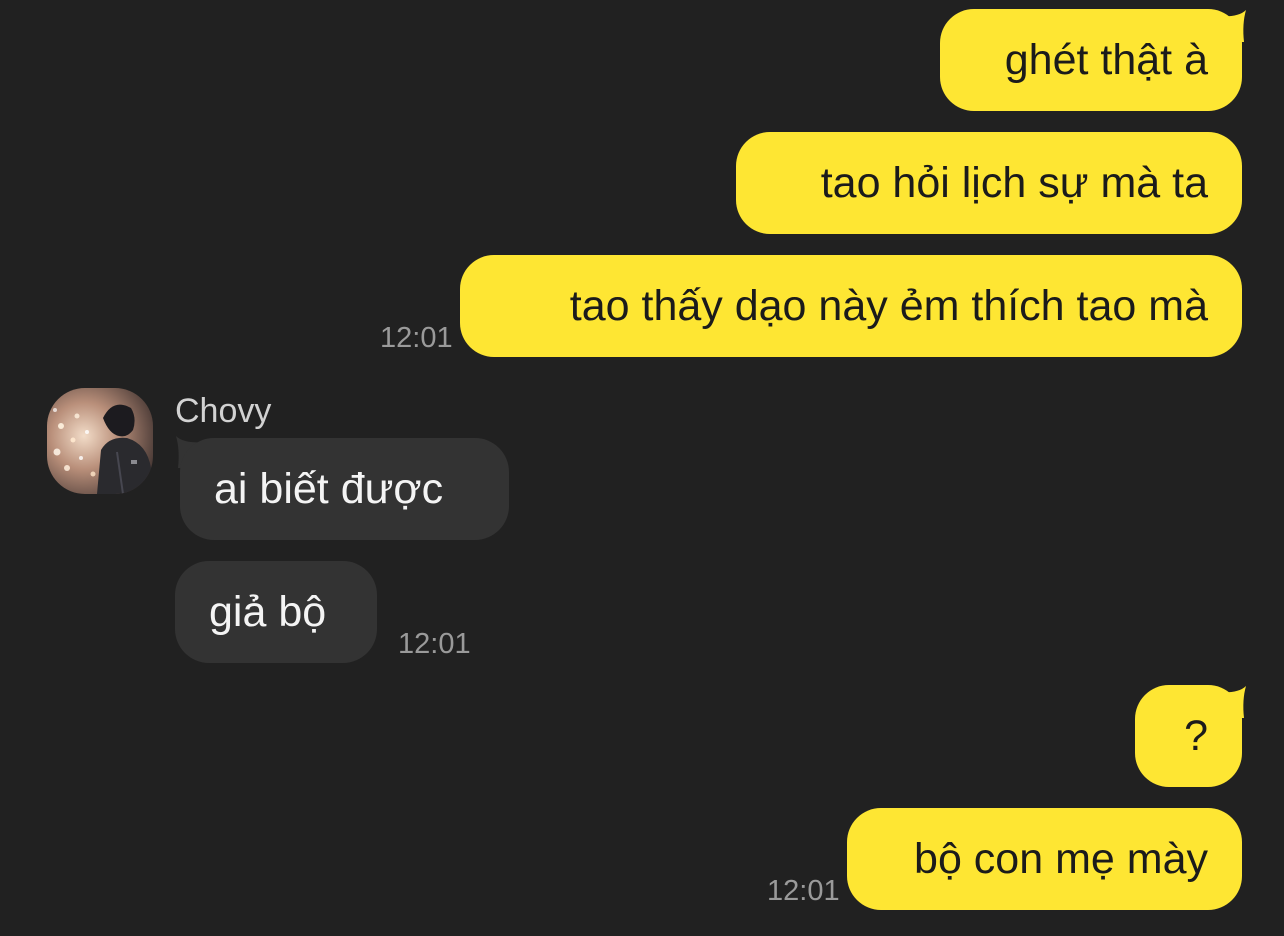  What do you see at coordinates (276, 612) in the screenshot?
I see `incoming-message-bubble: giả bộ` at bounding box center [276, 612].